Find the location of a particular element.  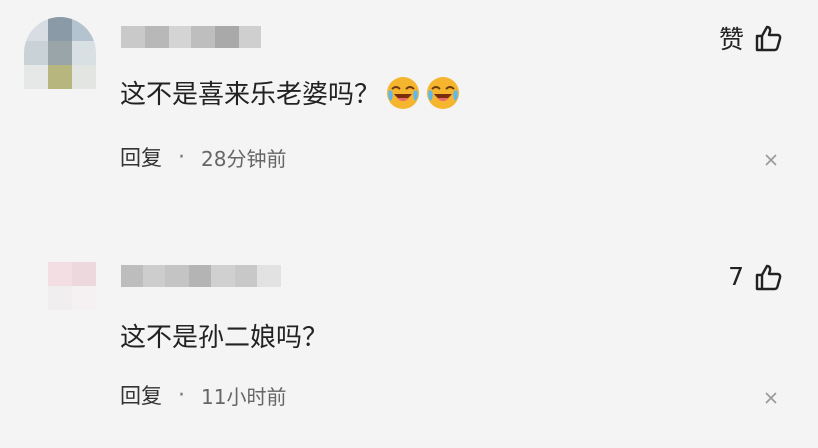

comment-text-row: 这不是孙二娘吗？ is located at coordinates (224, 335).